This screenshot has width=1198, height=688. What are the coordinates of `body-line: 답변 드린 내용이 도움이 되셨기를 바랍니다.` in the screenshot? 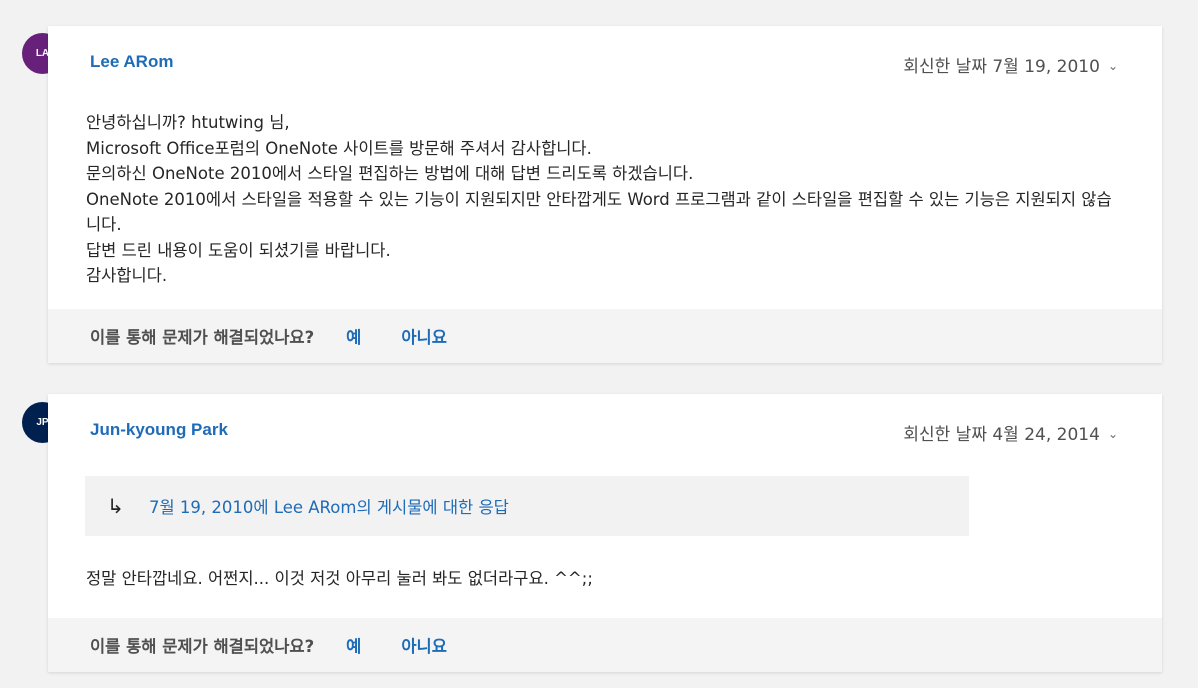 It's located at (238, 250).